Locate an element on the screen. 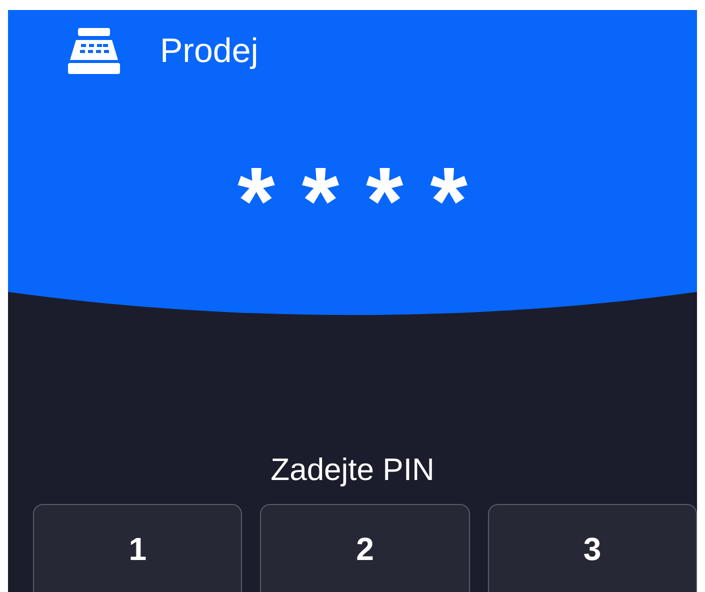 This screenshot has width=705, height=592. keypad-key: 1 is located at coordinates (137, 548).